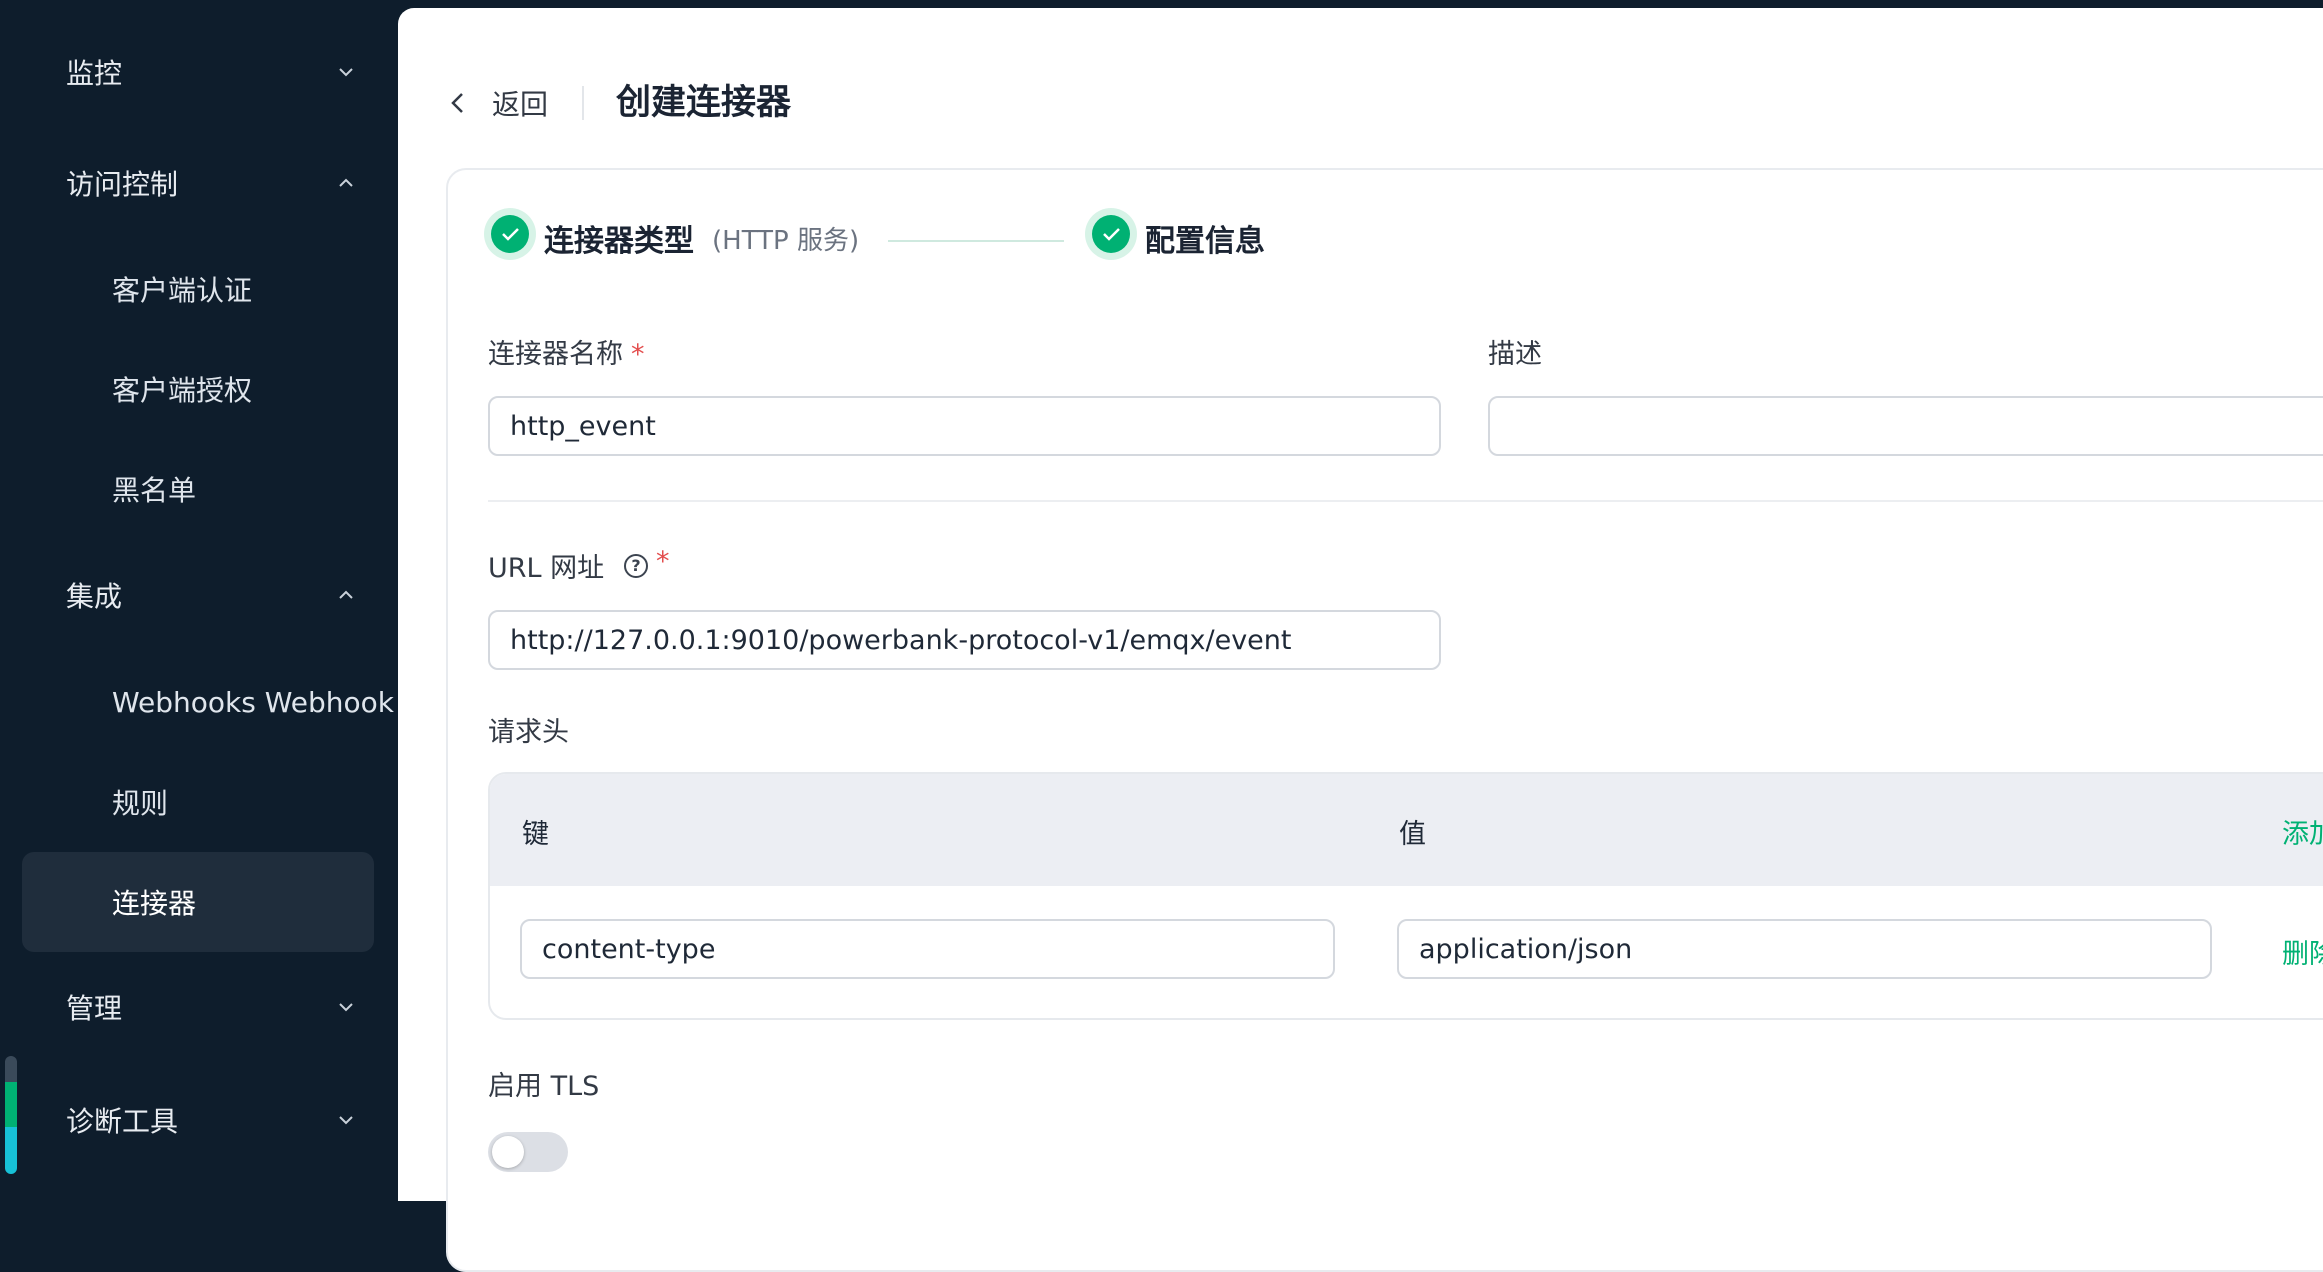 This screenshot has width=2323, height=1272. Describe the element at coordinates (636, 566) in the screenshot. I see `help-icon: ?` at that location.